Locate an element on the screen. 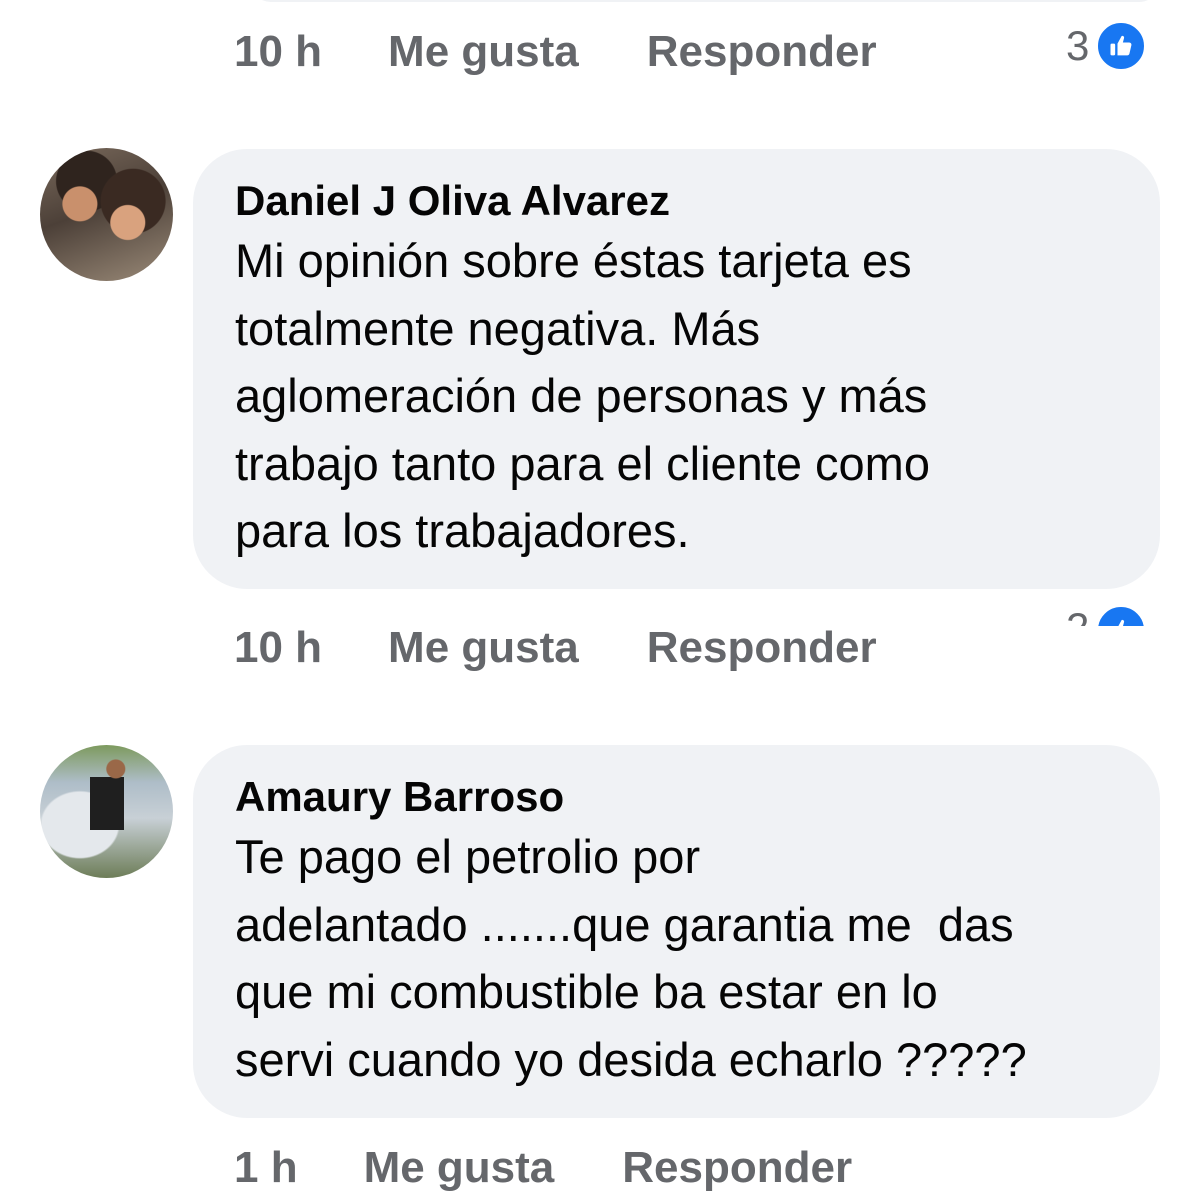 The height and width of the screenshot is (1200, 1200). comment-actions: 1 h Me gusta Responder is located at coordinates (543, 1168).